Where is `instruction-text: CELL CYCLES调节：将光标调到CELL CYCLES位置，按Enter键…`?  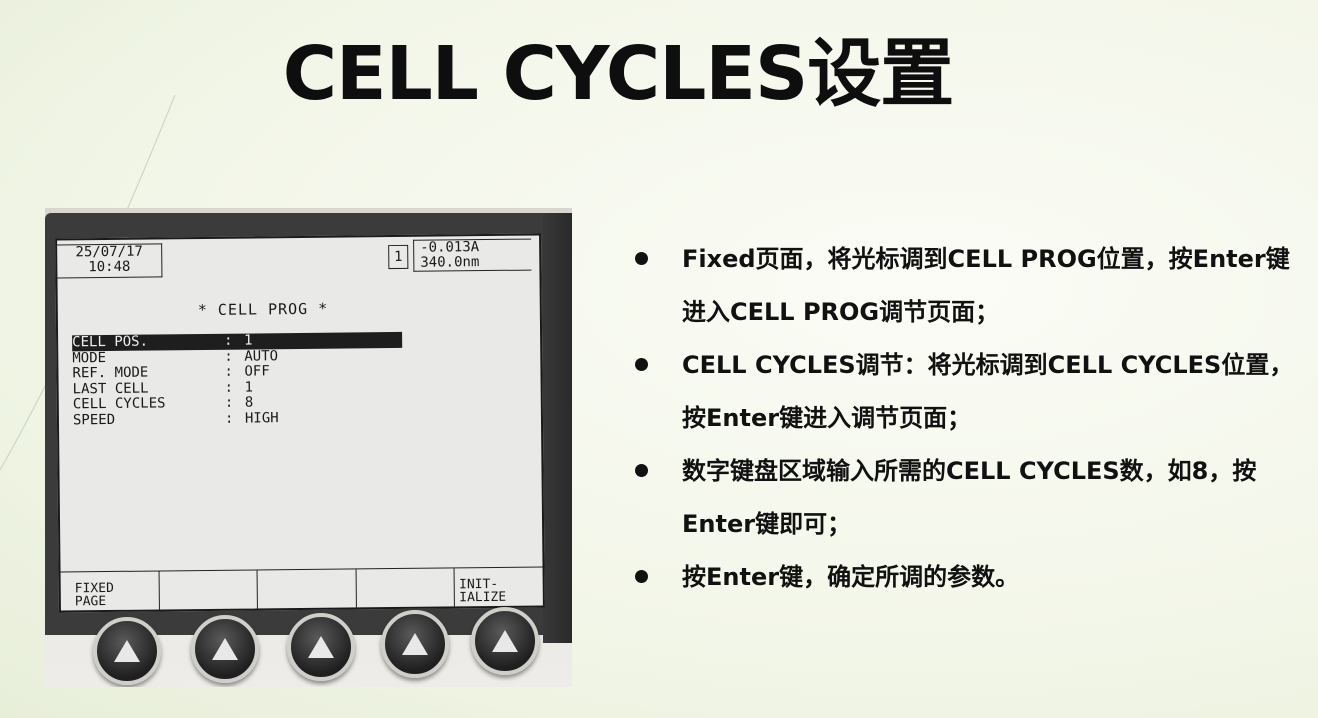
instruction-text: CELL CYCLES调节：将光标调到CELL CYCLES位置，按Enter键… is located at coordinates (988, 391).